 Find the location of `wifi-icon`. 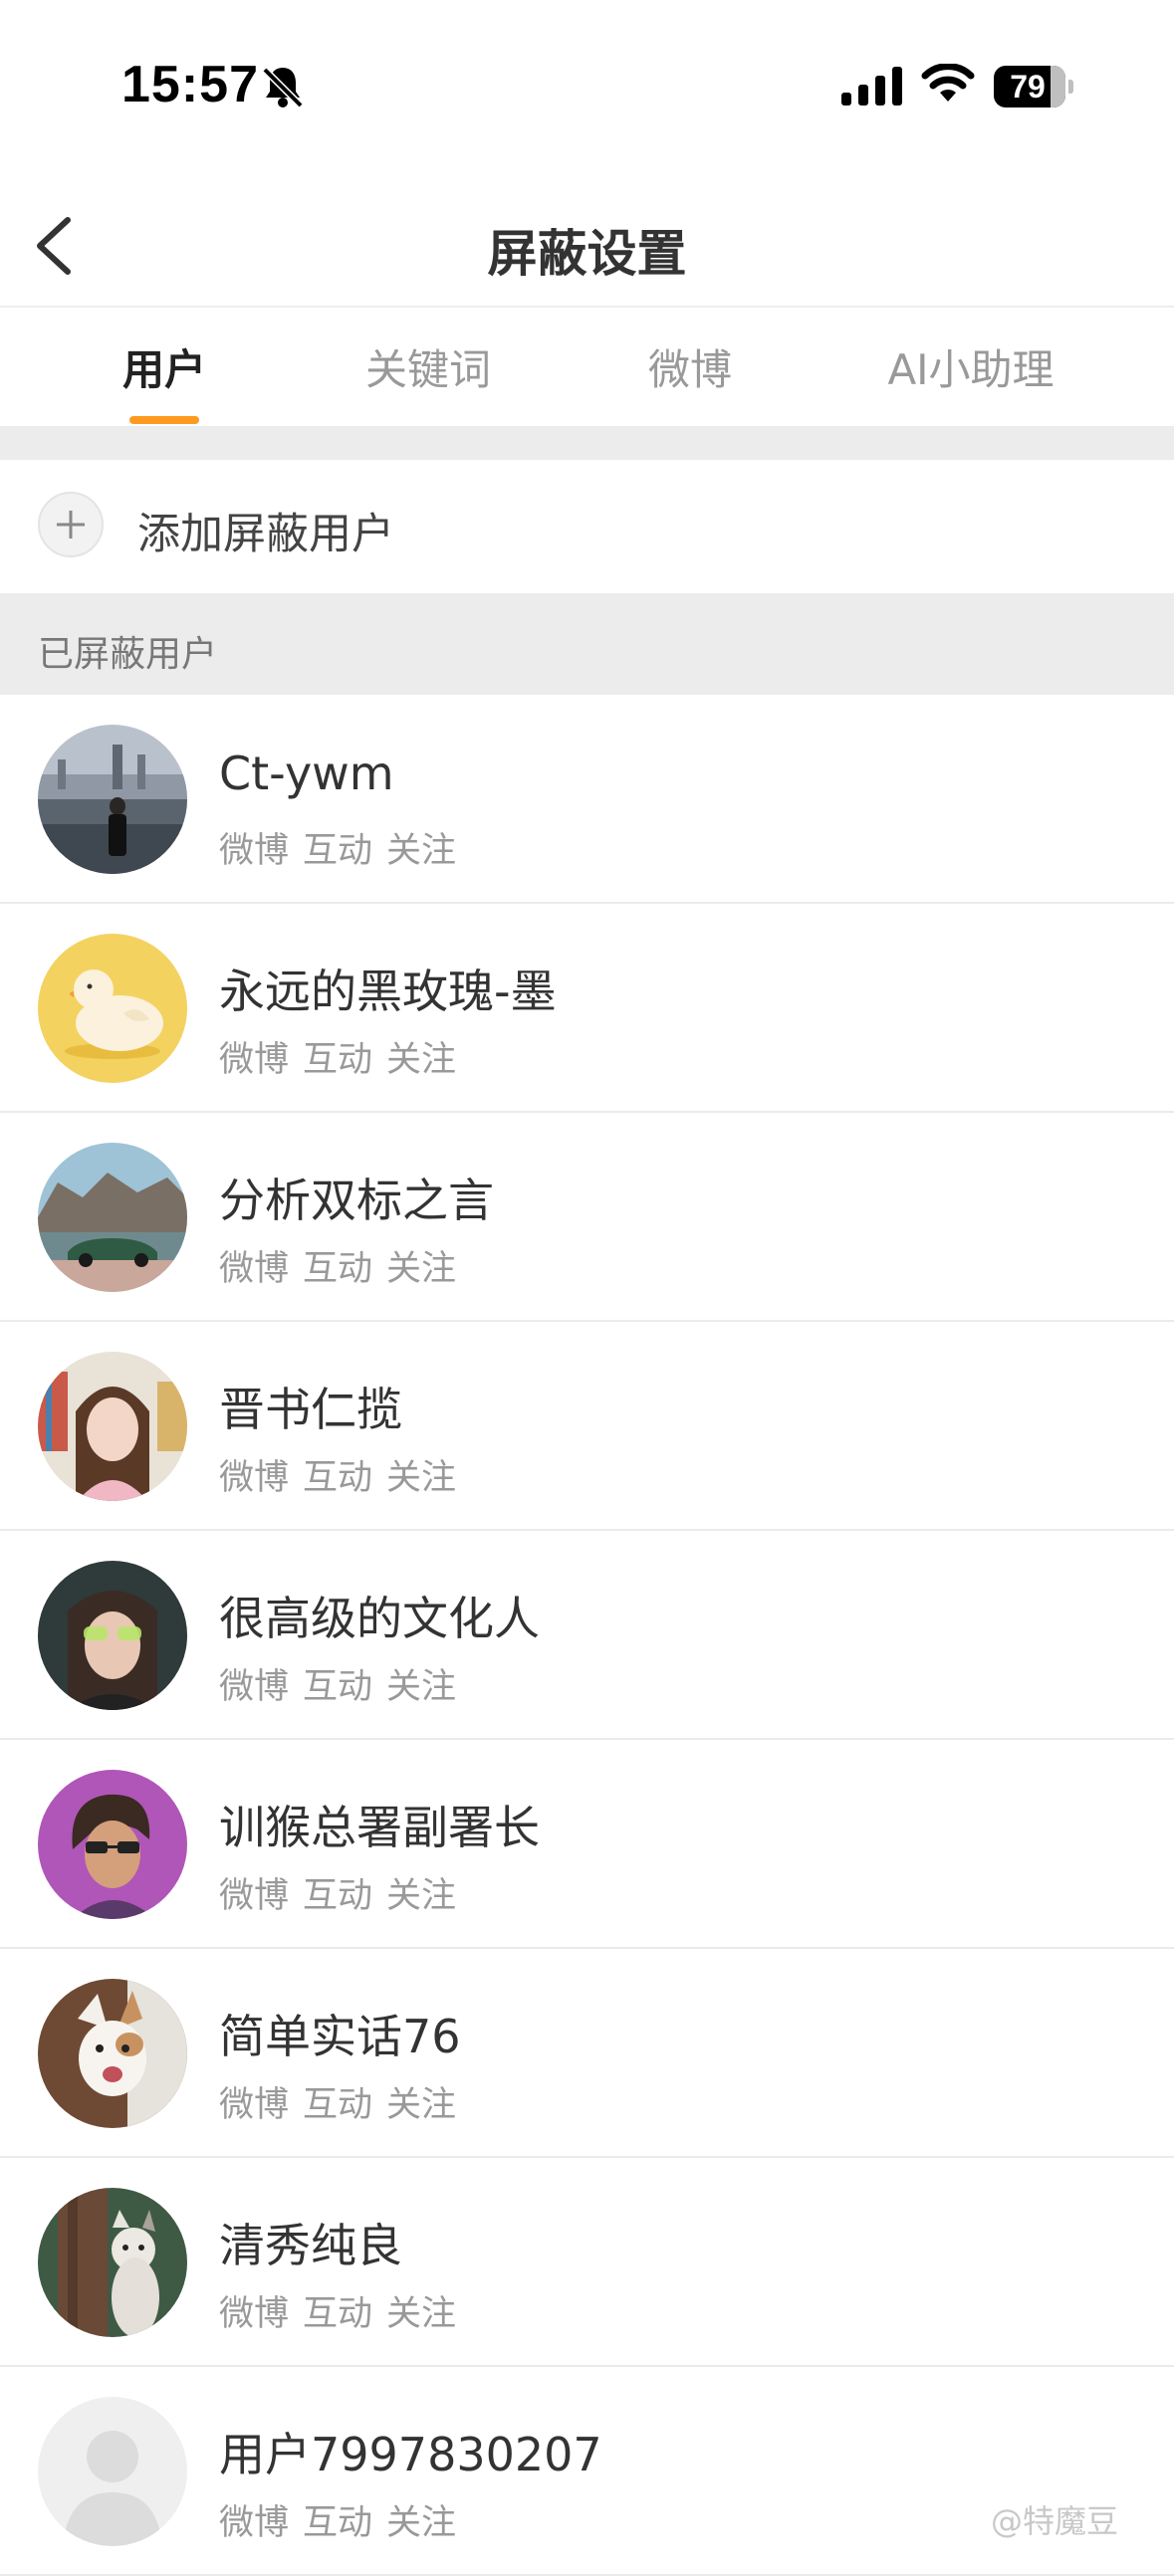

wifi-icon is located at coordinates (948, 83).